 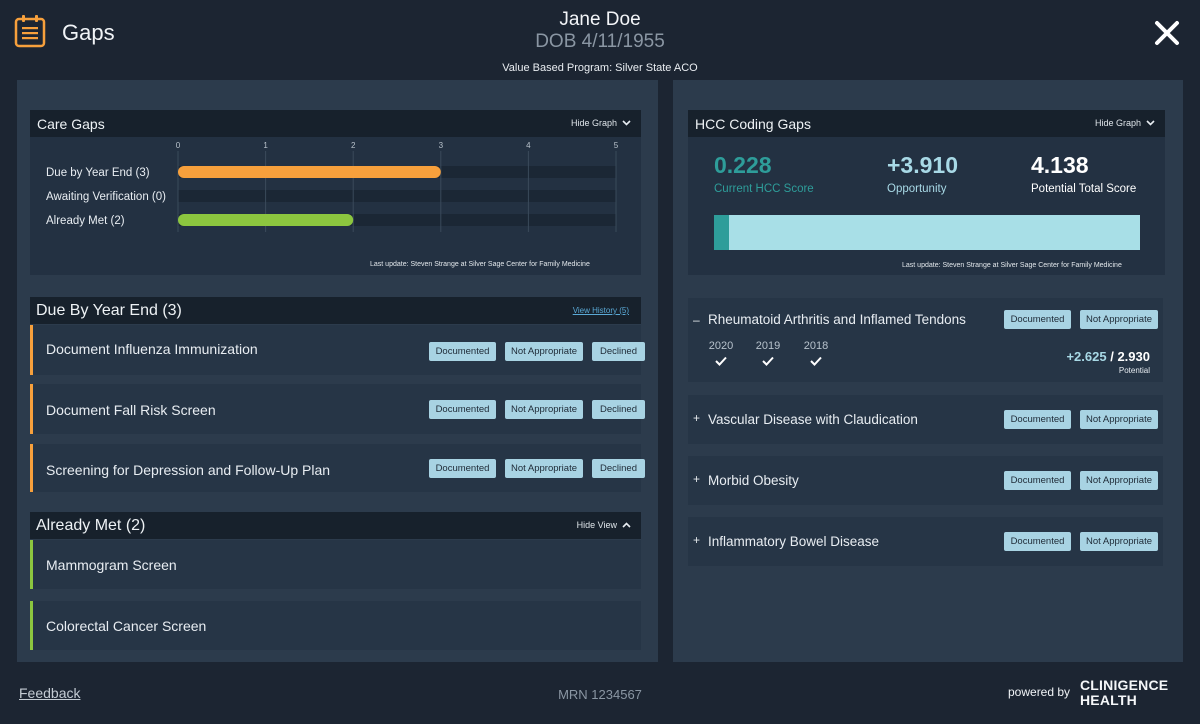 I want to click on care-gaps-header: Care Gaps Hide Graph, so click(x=335, y=123).